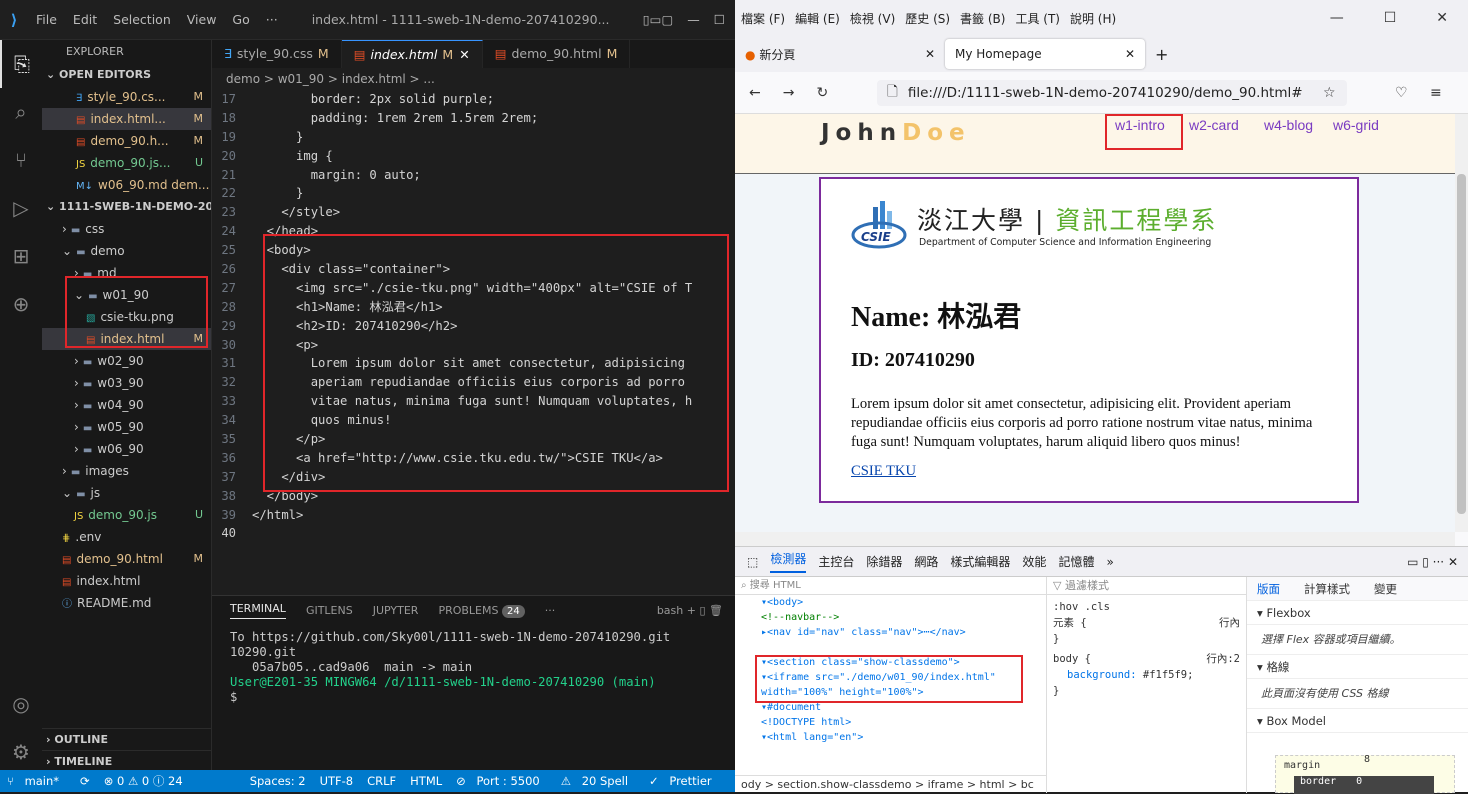 The image size is (1468, 794). Describe the element at coordinates (557, 54) in the screenshot. I see `editor-tab: ▤ demo_90.html M` at that location.